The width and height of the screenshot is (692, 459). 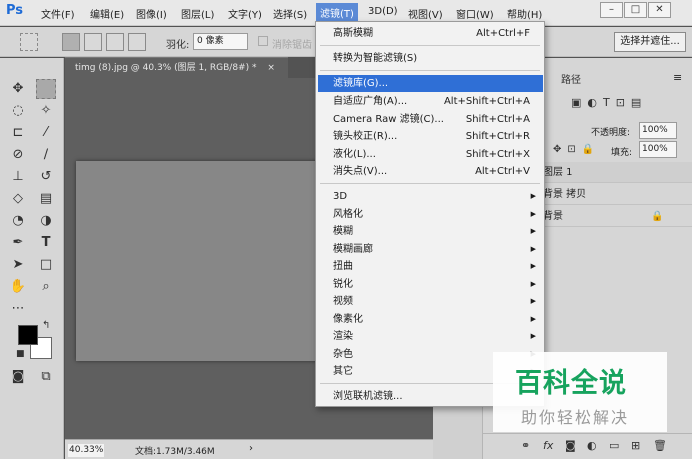 I want to click on opacity-label: 不透明度:, so click(x=611, y=133).